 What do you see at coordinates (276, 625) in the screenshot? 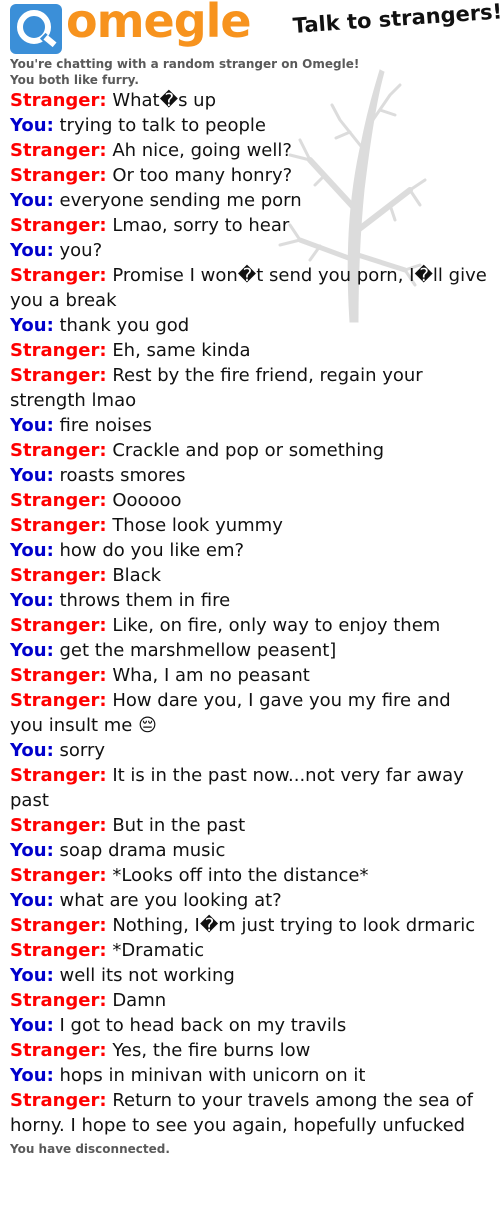
I see `message-text: Like, on fire, only way to enjoy them` at bounding box center [276, 625].